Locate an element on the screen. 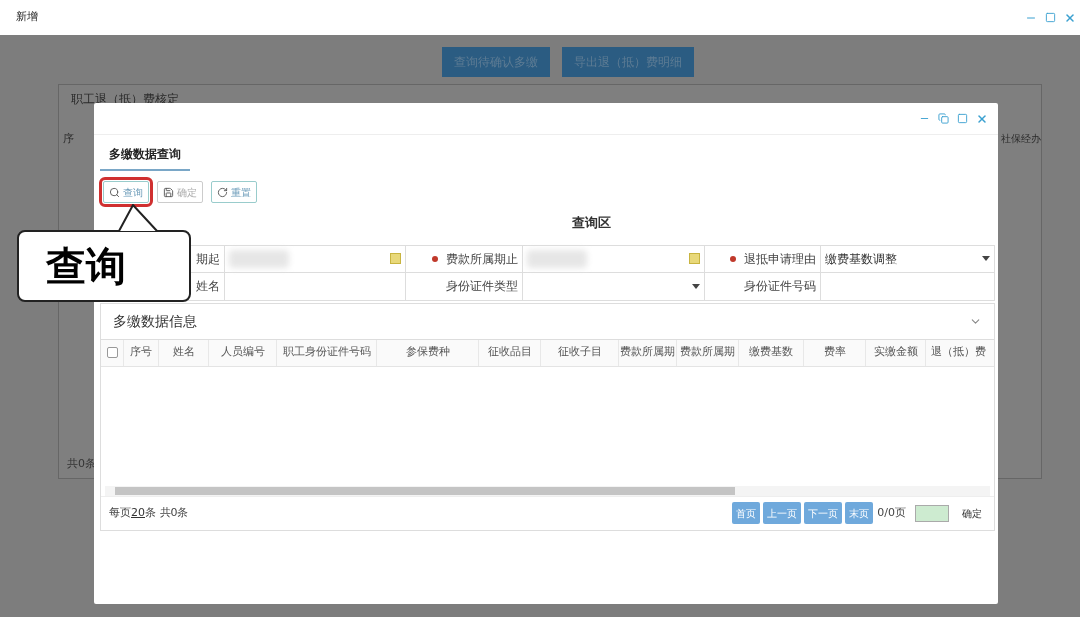 This screenshot has width=1080, height=617. column-header: 姓名 is located at coordinates (183, 352).